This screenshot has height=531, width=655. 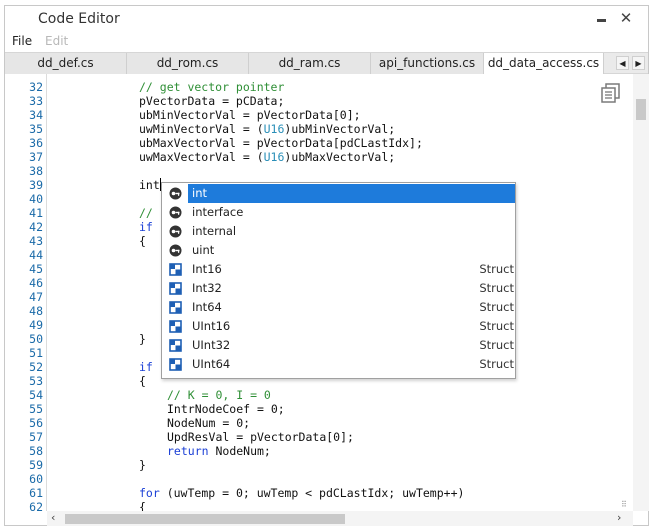 I want to click on code-line-58: return NodeNum;, so click(x=219, y=451).